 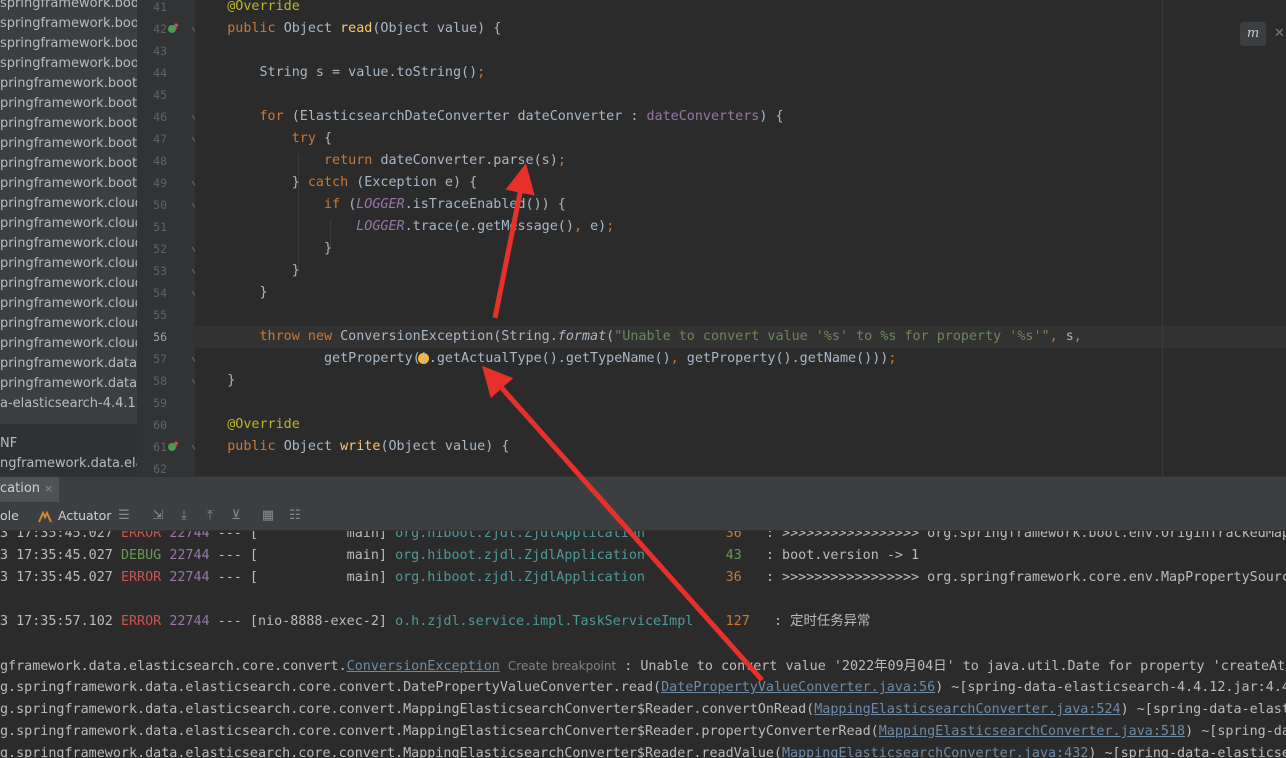 I want to click on stacktrace-link: MappingElasticsearchConverter.java:432, so click(x=935, y=752).